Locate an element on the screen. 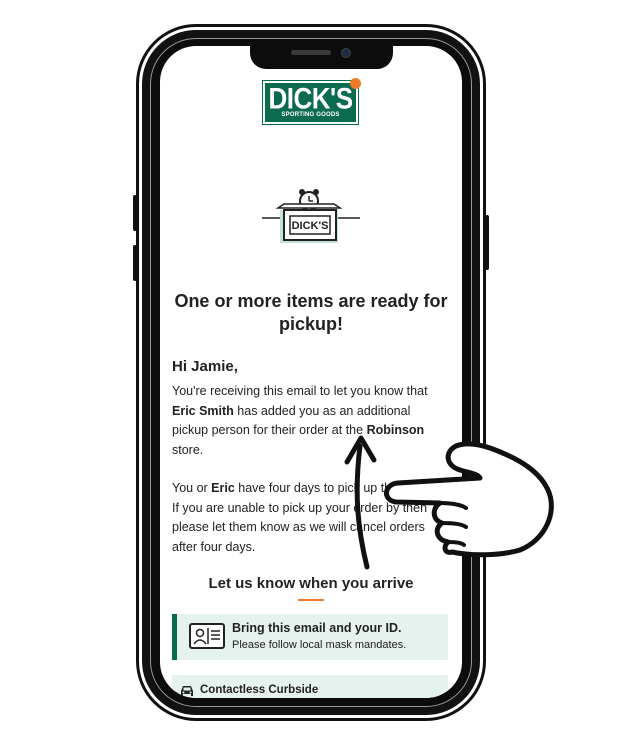 The width and height of the screenshot is (621, 744). front-camera is located at coordinates (346, 53).